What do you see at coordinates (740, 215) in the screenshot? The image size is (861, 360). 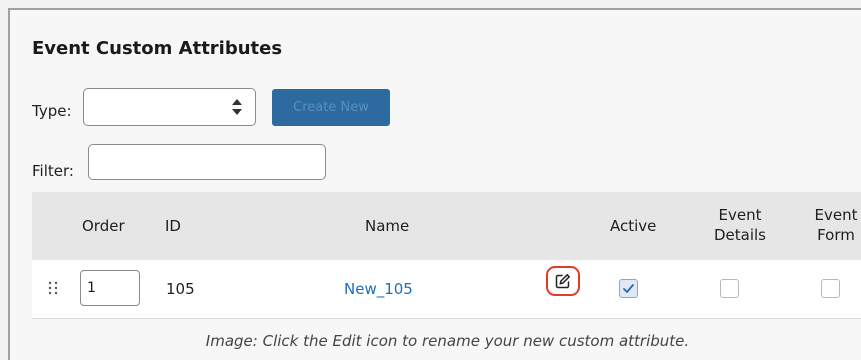 I see `header-event-details-line1: Event` at bounding box center [740, 215].